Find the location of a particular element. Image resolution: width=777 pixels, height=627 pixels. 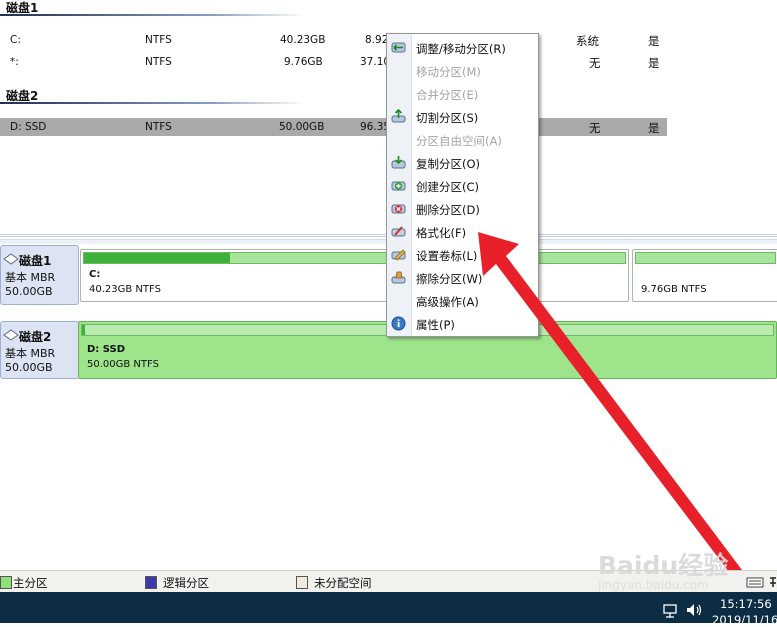

clock-date: 2019/11/16 is located at coordinates (744, 620).